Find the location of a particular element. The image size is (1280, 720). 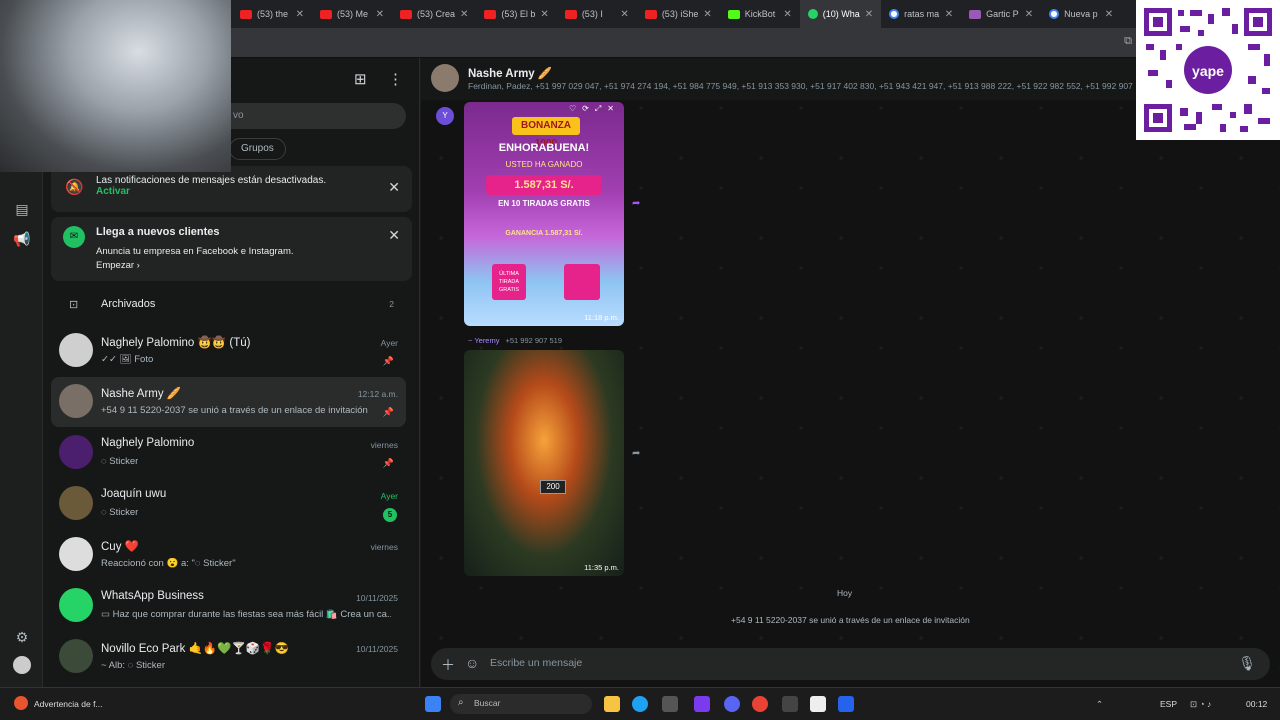

browser-tab: (53) iShe ✕ is located at coordinates (678, 14).